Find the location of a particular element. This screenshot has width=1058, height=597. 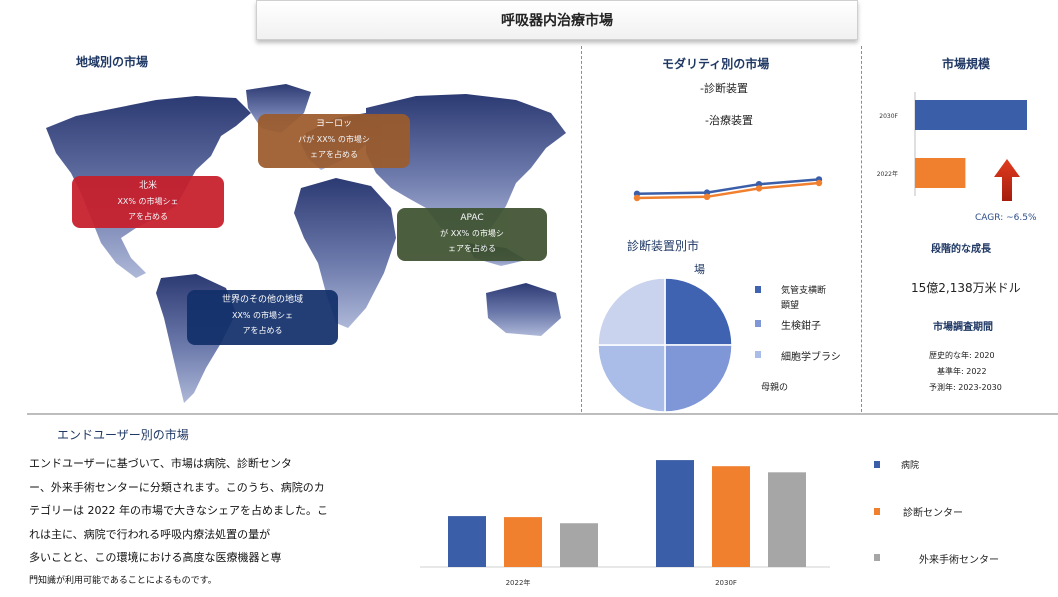

callout-apac: APAC が XX% の市場シ ェアを占める is located at coordinates (472, 234).